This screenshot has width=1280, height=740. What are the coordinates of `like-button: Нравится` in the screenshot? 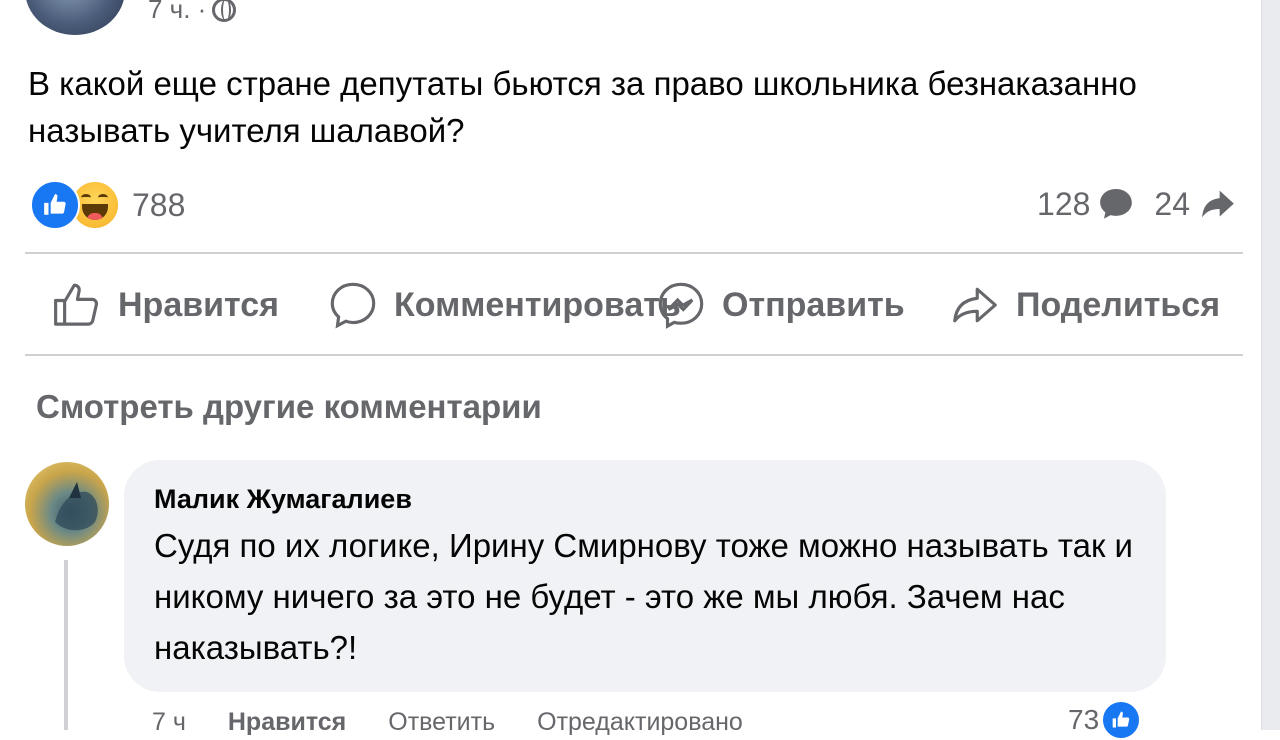 It's located at (164, 305).